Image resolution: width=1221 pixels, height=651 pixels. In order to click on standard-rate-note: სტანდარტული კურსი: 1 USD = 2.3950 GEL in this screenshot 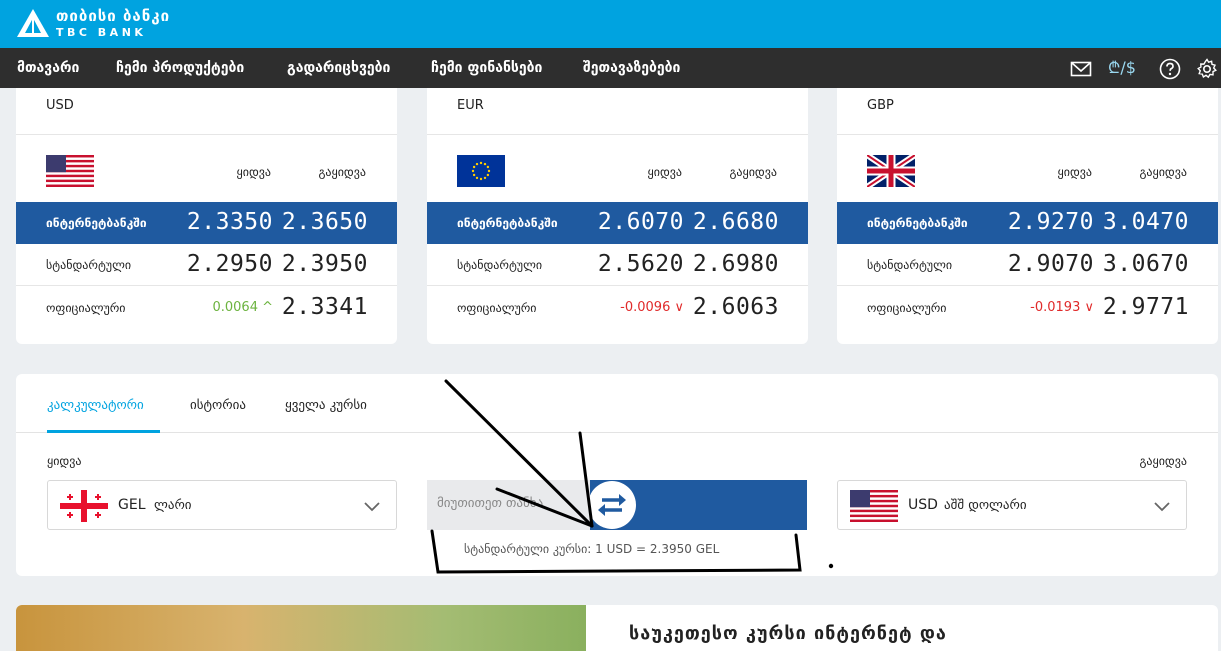, I will do `click(592, 549)`.